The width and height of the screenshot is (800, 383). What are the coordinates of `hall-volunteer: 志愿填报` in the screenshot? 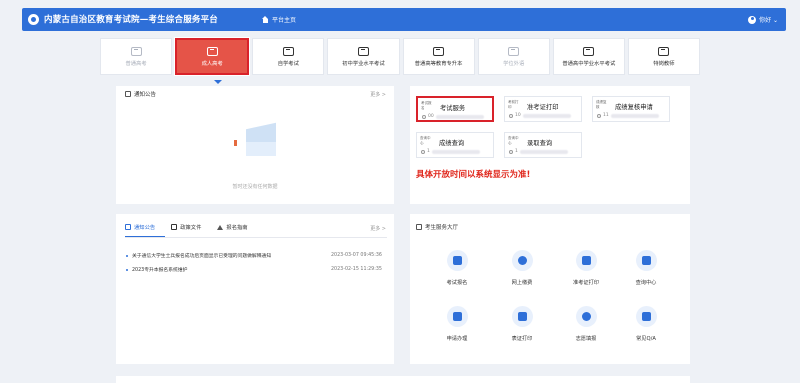 It's located at (586, 324).